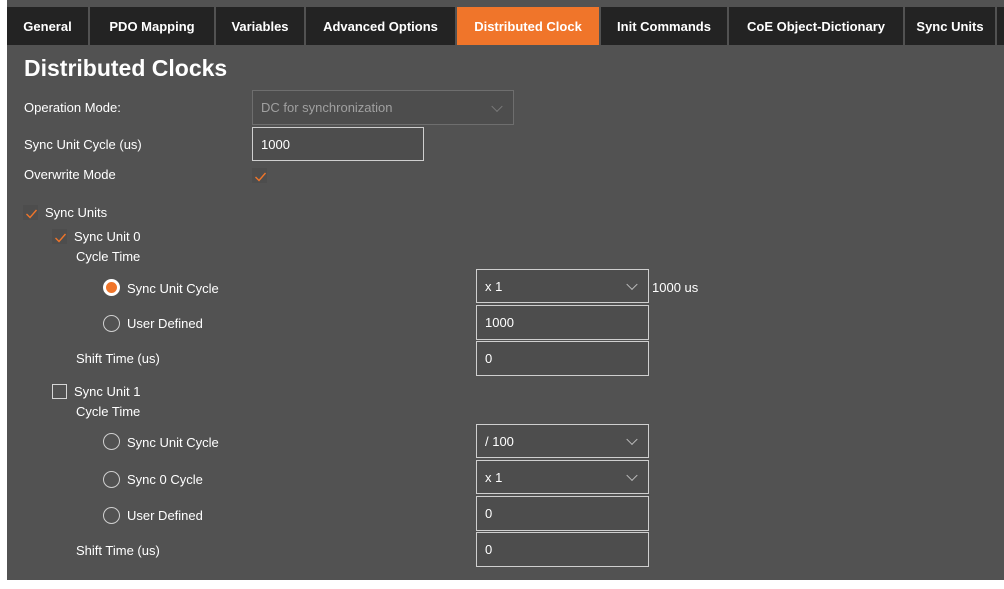  I want to click on operation-mode-select: DC for synchronization, so click(383, 107).